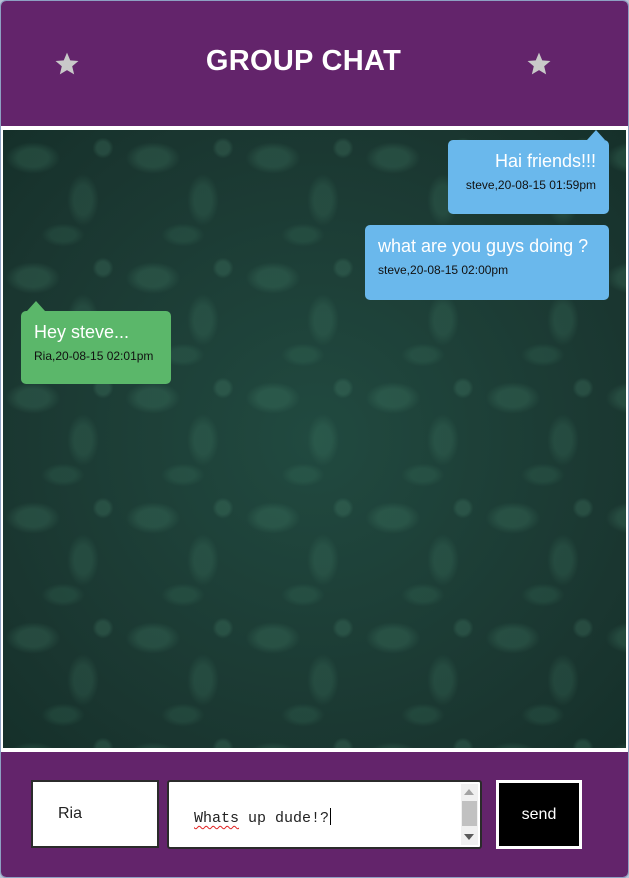 The height and width of the screenshot is (878, 629). I want to click on message-text: Hai friends!!!, so click(545, 161).